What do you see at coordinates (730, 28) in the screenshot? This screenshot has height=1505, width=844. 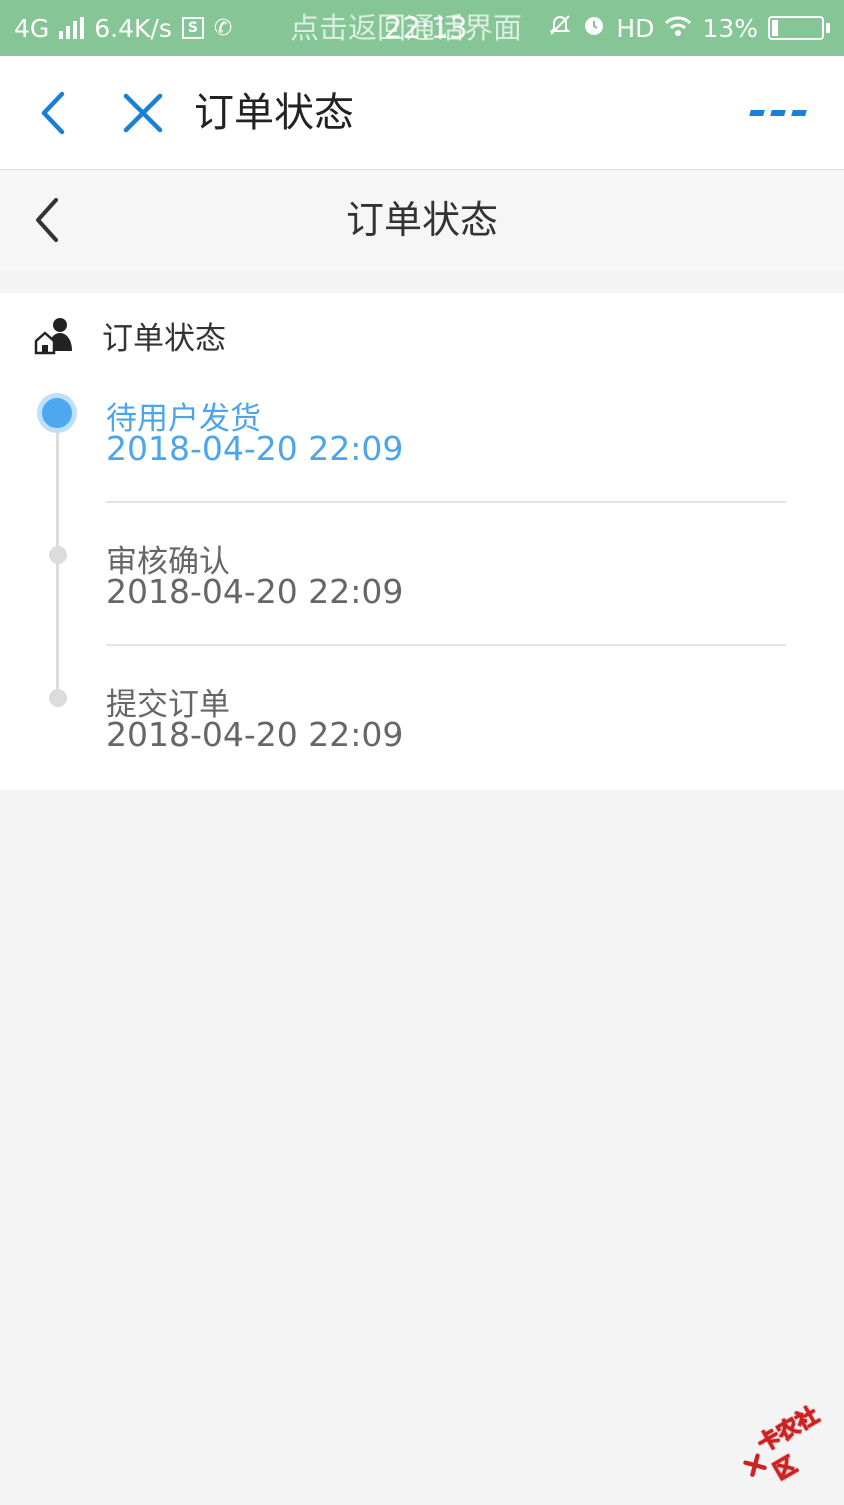 I see `battery-percent: 13%` at bounding box center [730, 28].